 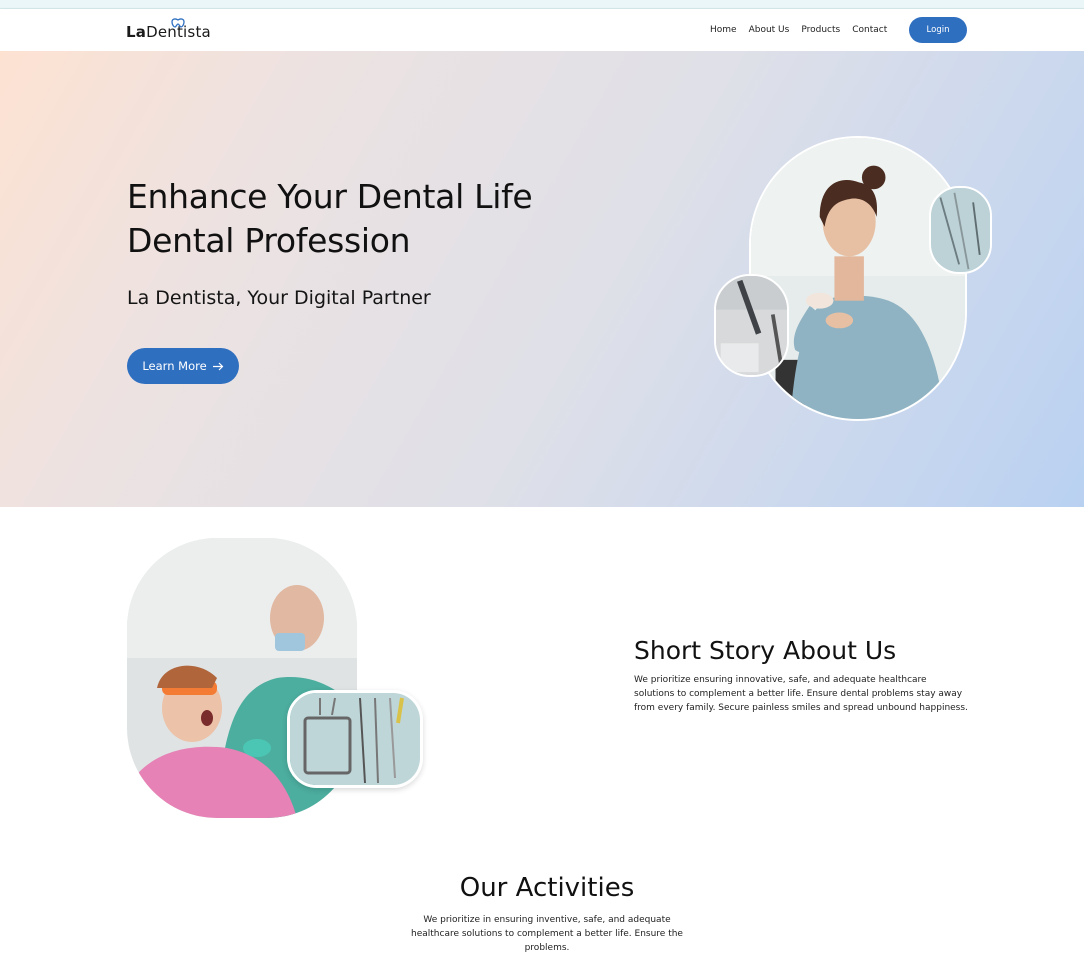 I want to click on nav-links: Home About Us Products Contact, so click(x=798, y=30).